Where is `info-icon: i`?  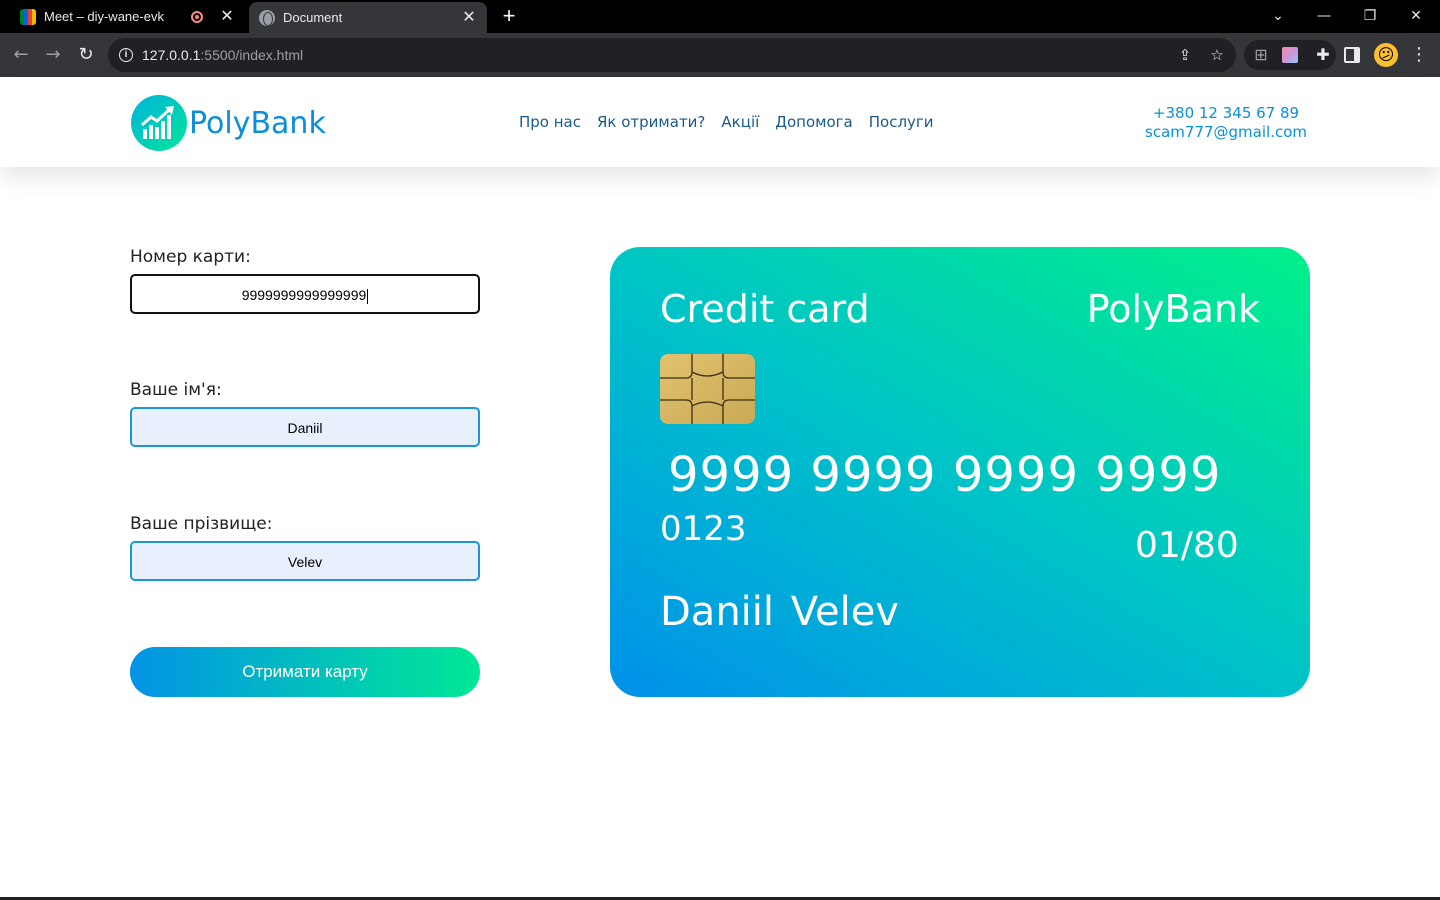 info-icon: i is located at coordinates (126, 55).